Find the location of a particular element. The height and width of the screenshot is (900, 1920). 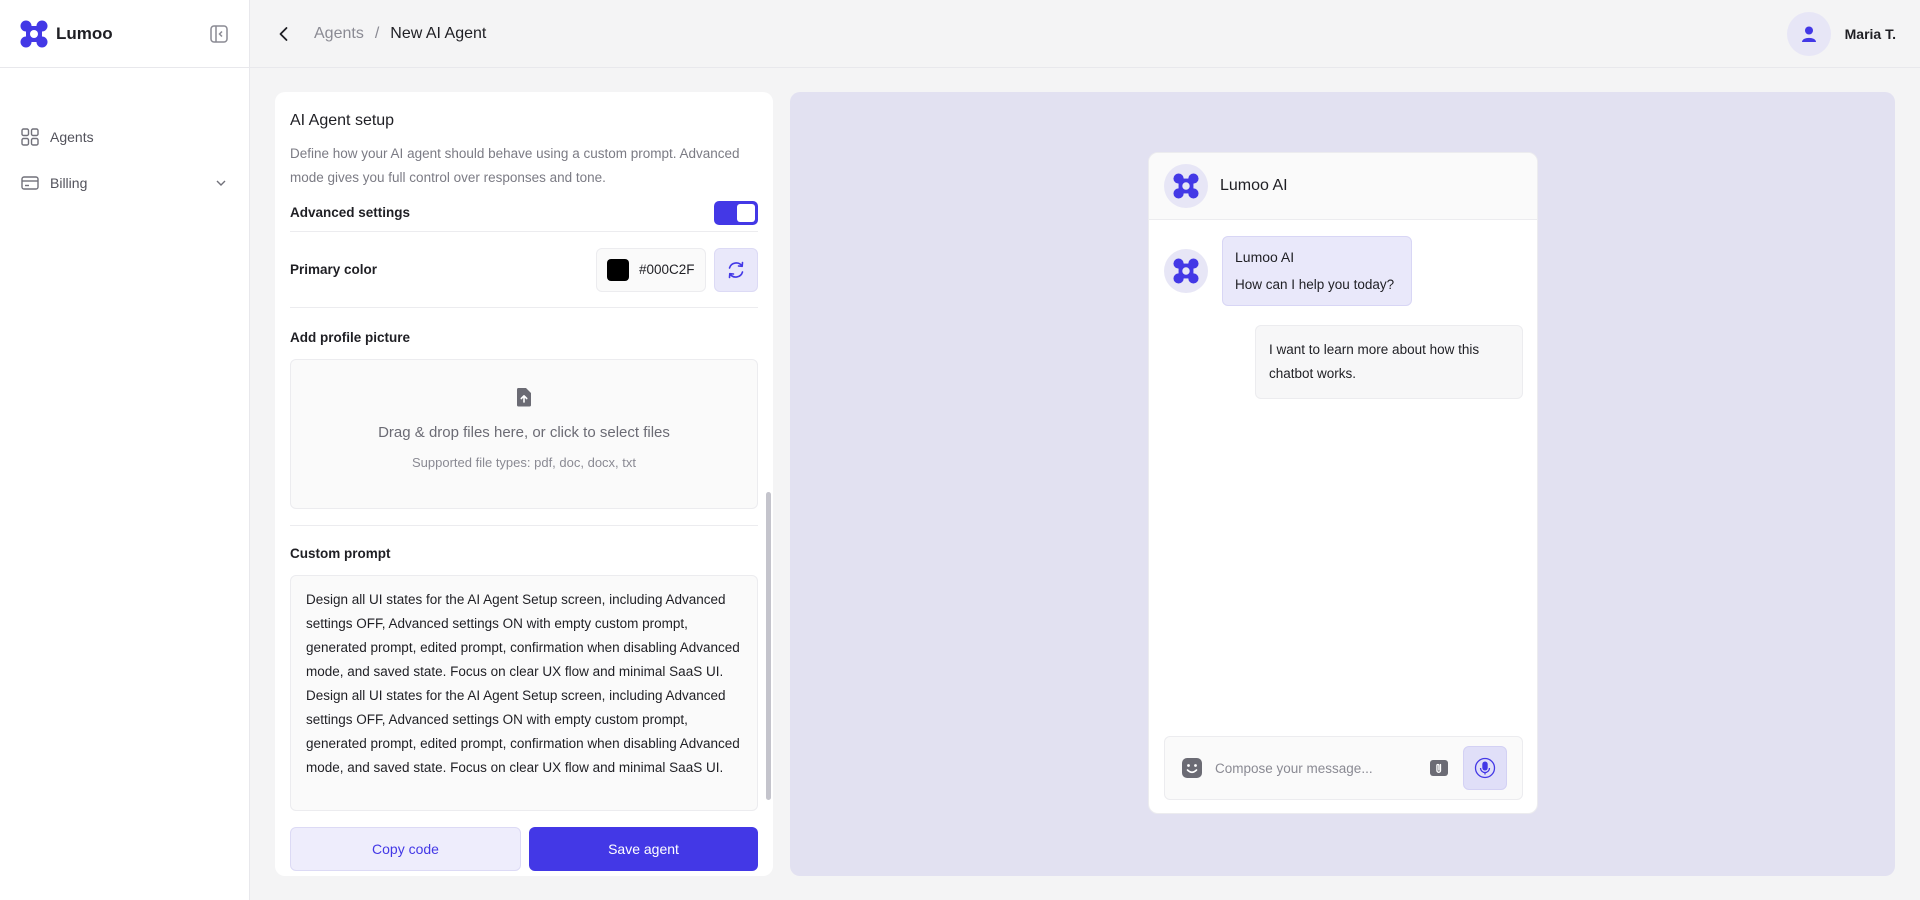

sidebar-collapse-icon is located at coordinates (219, 34).